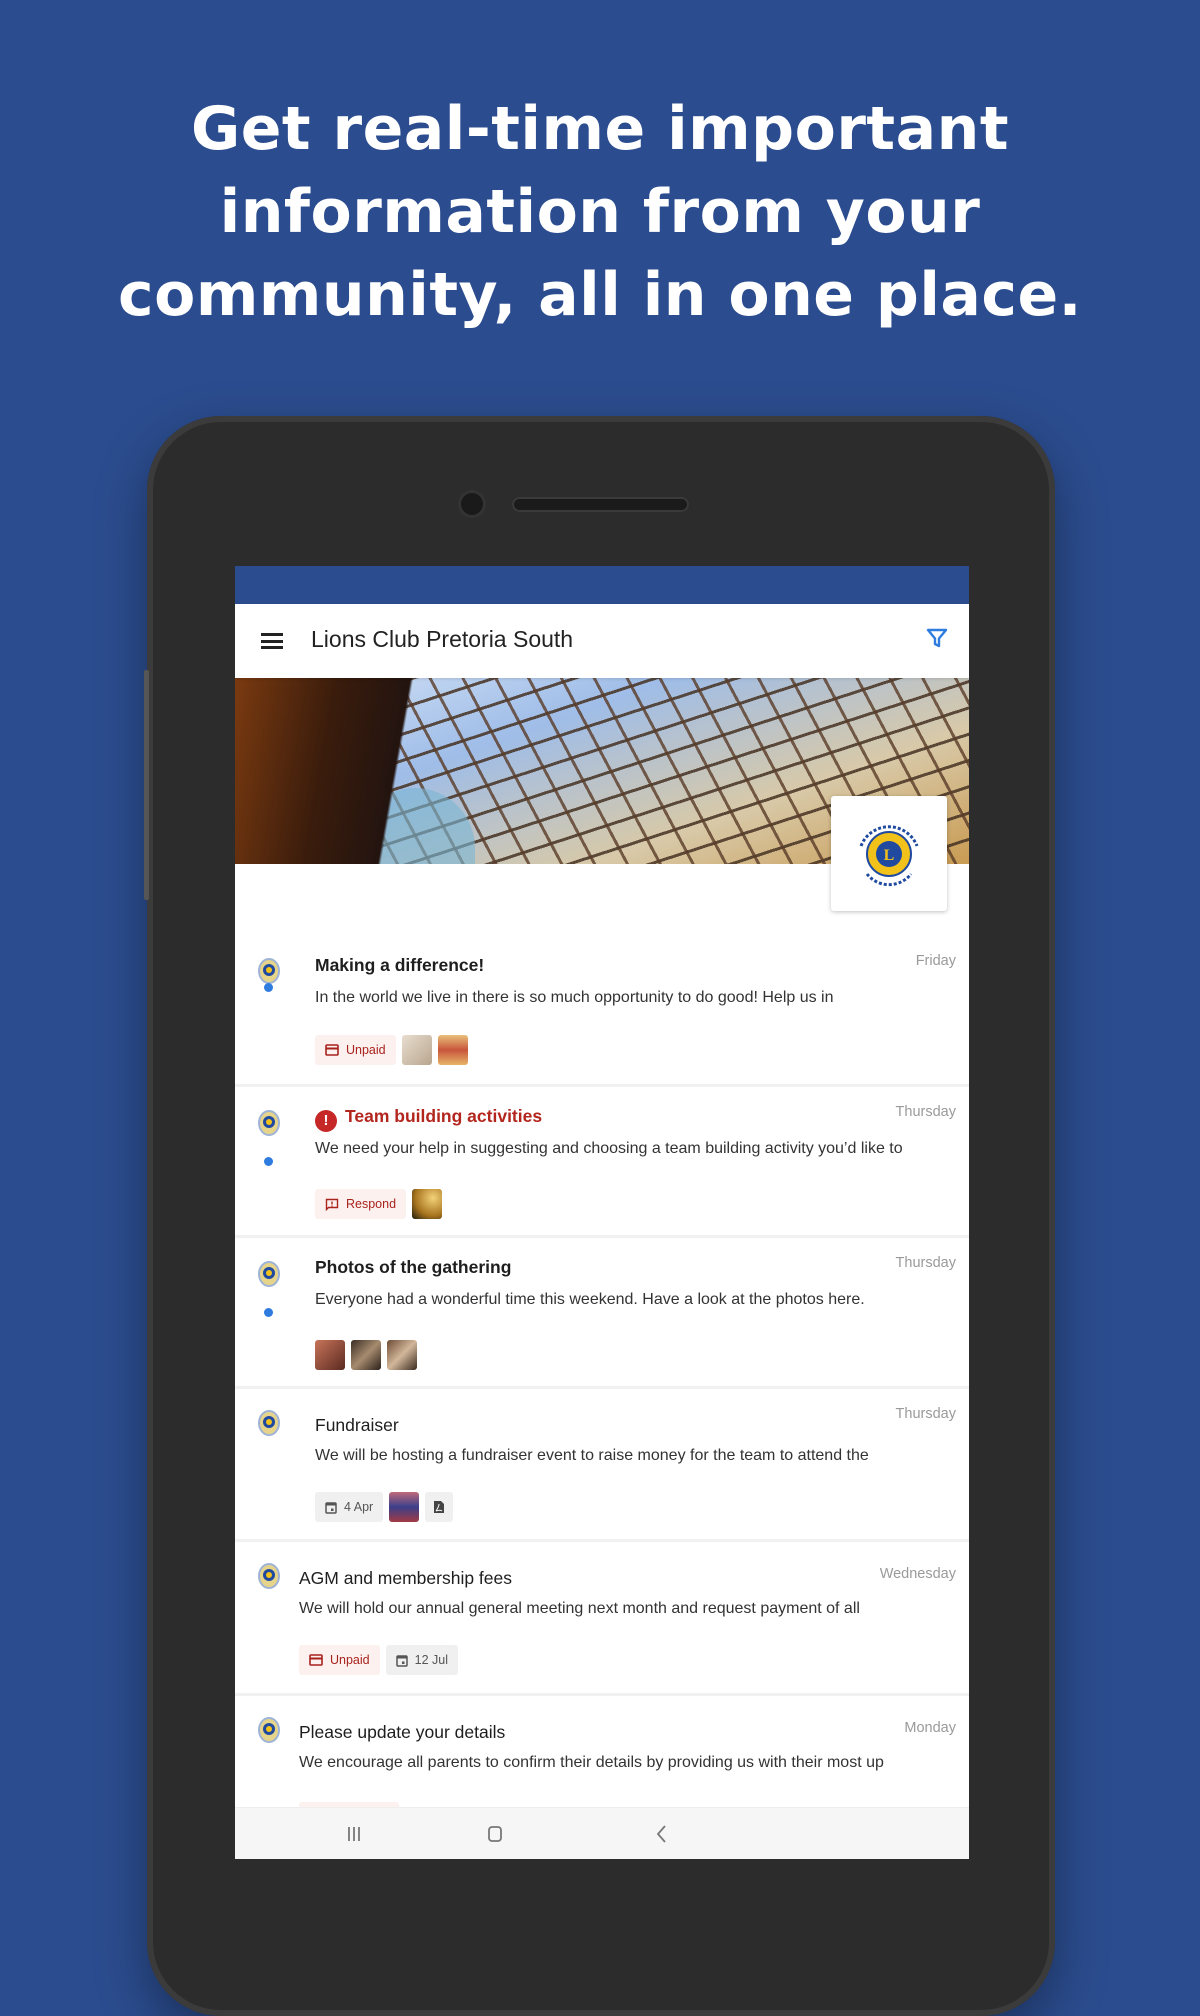 This screenshot has height=2016, width=1200. Describe the element at coordinates (602, 641) in the screenshot. I see `app-bar: Lions Club Pretoria South` at that location.